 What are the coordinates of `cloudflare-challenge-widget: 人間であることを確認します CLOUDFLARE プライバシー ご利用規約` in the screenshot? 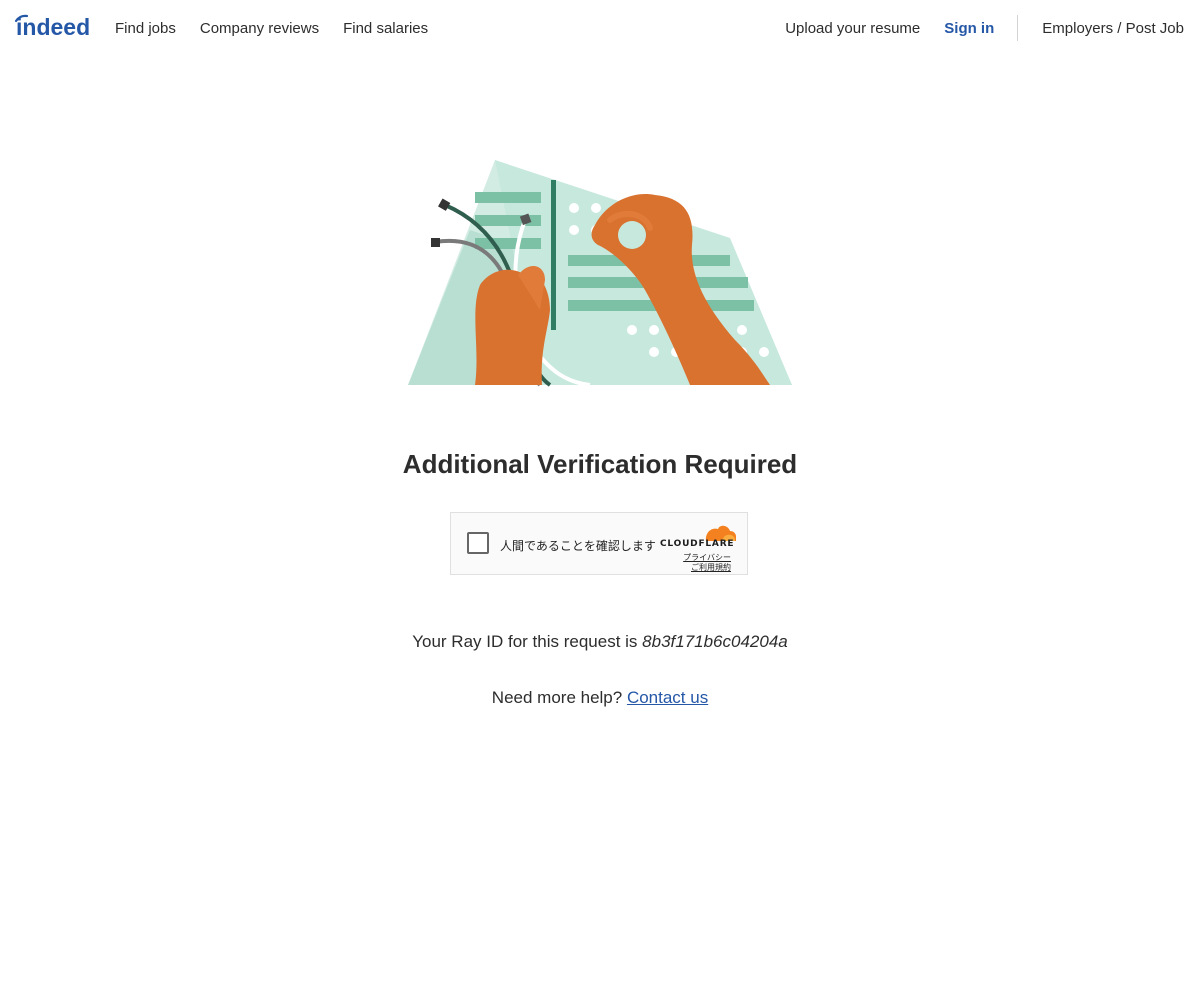 It's located at (599, 543).